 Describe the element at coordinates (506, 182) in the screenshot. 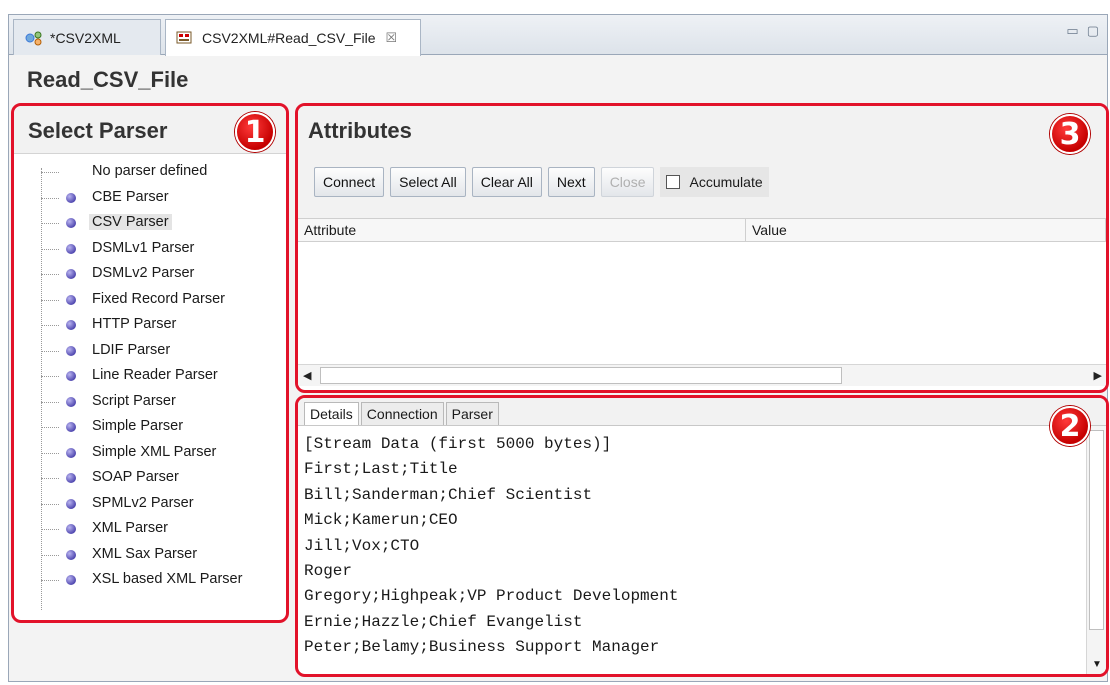

I see `clear-all-button: Clear All` at that location.